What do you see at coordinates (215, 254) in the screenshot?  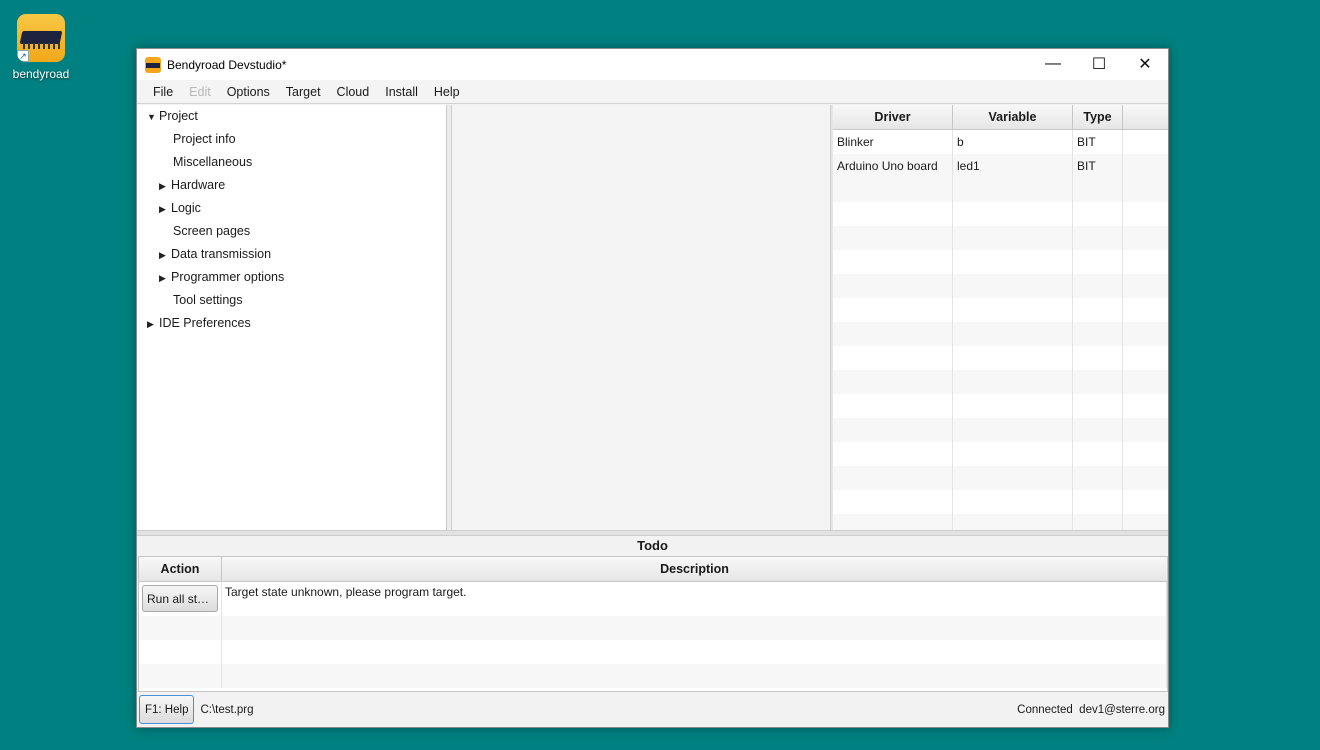 I see `tree-item-data-transmission: ▶ Data transmission` at bounding box center [215, 254].